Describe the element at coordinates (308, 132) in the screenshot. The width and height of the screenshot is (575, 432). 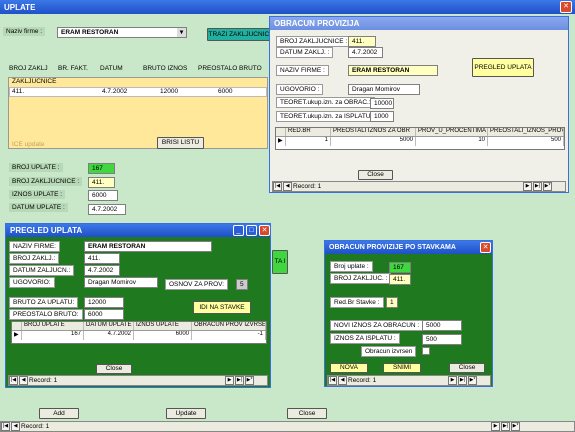
I see `col-red-br: RED.BR` at that location.